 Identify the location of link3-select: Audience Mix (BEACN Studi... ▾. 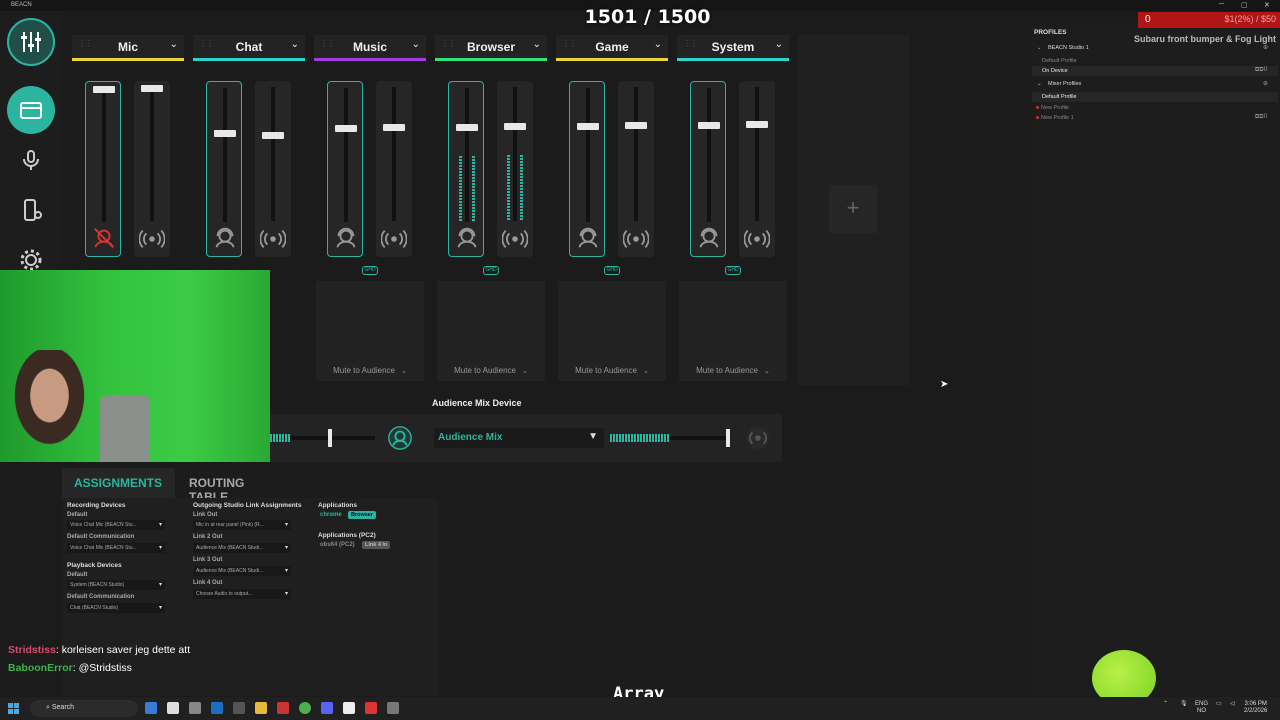
(242, 571).